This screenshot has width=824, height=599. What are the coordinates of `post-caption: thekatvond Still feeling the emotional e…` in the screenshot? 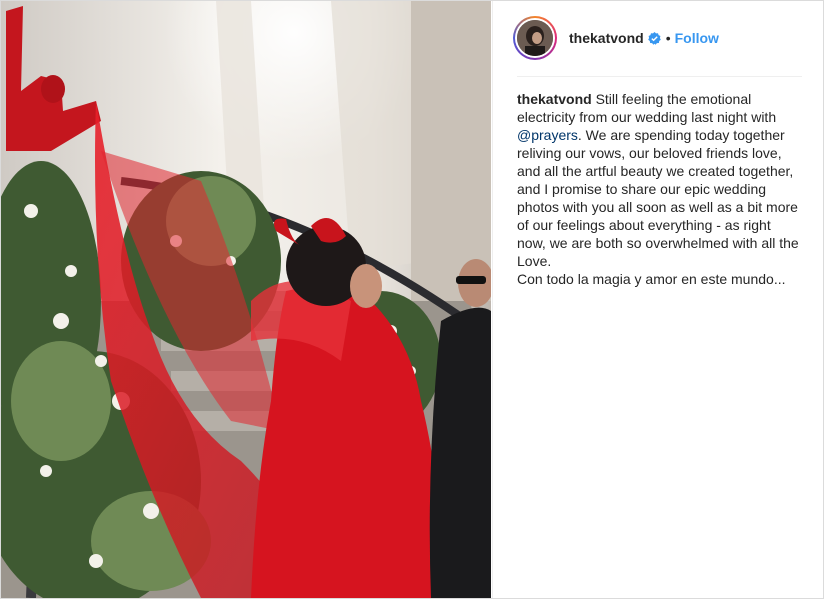 It's located at (658, 189).